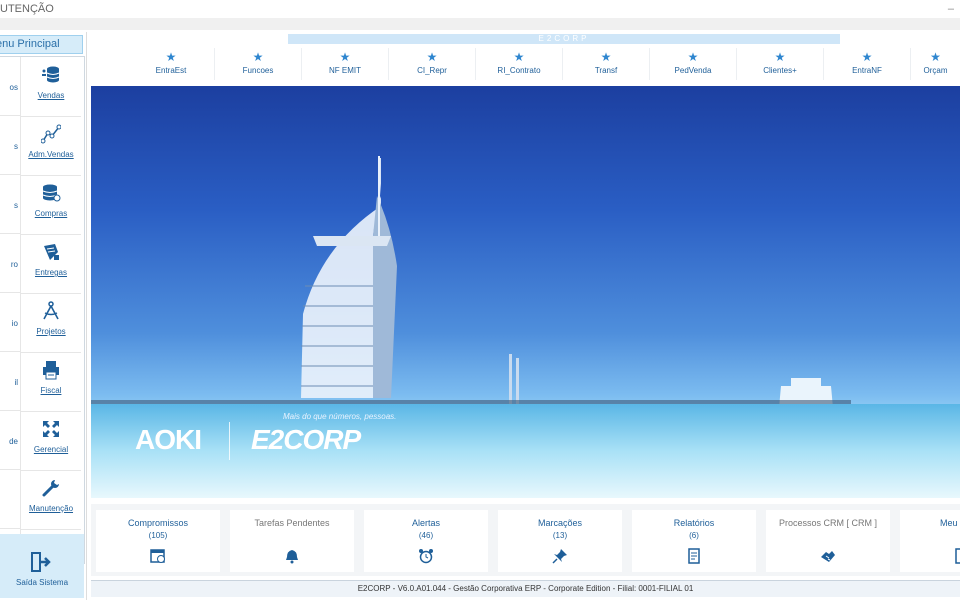 The image size is (960, 600). I want to click on delivery-icon, so click(51, 252).